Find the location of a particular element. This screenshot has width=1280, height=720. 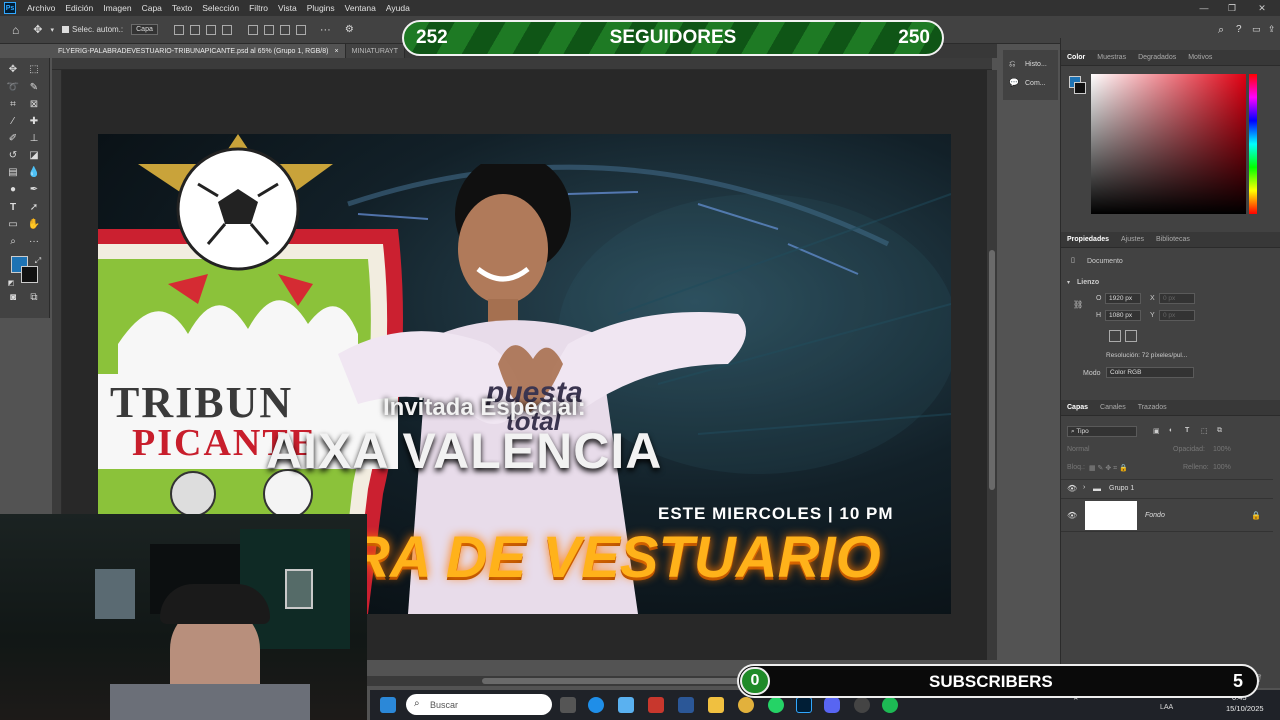

windows-start-icon is located at coordinates (388, 705).